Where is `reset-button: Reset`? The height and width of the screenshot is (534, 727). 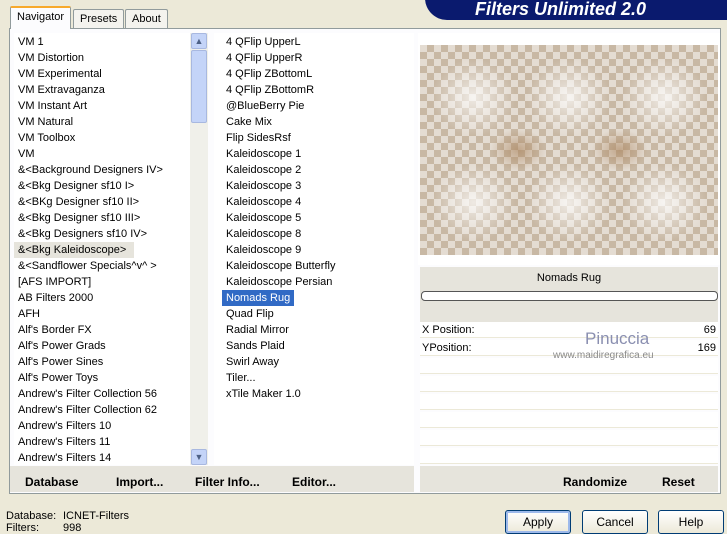
reset-button: Reset is located at coordinates (678, 482).